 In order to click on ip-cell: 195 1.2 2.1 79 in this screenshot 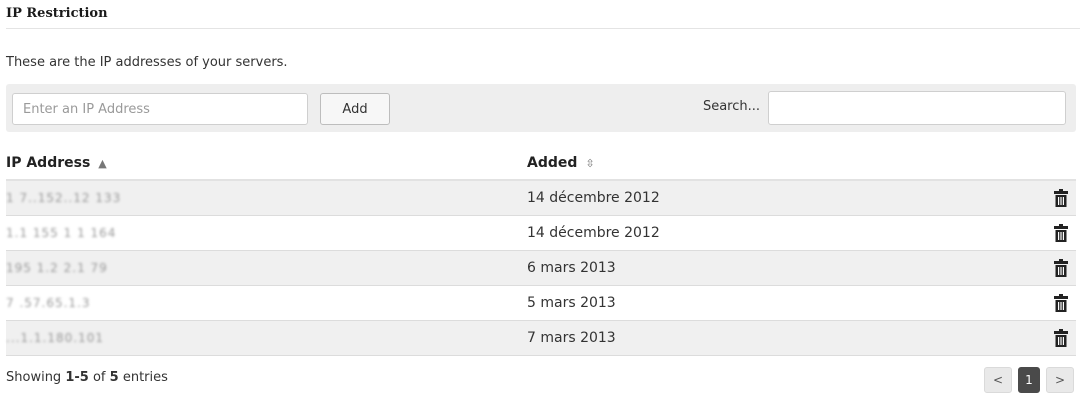, I will do `click(57, 268)`.